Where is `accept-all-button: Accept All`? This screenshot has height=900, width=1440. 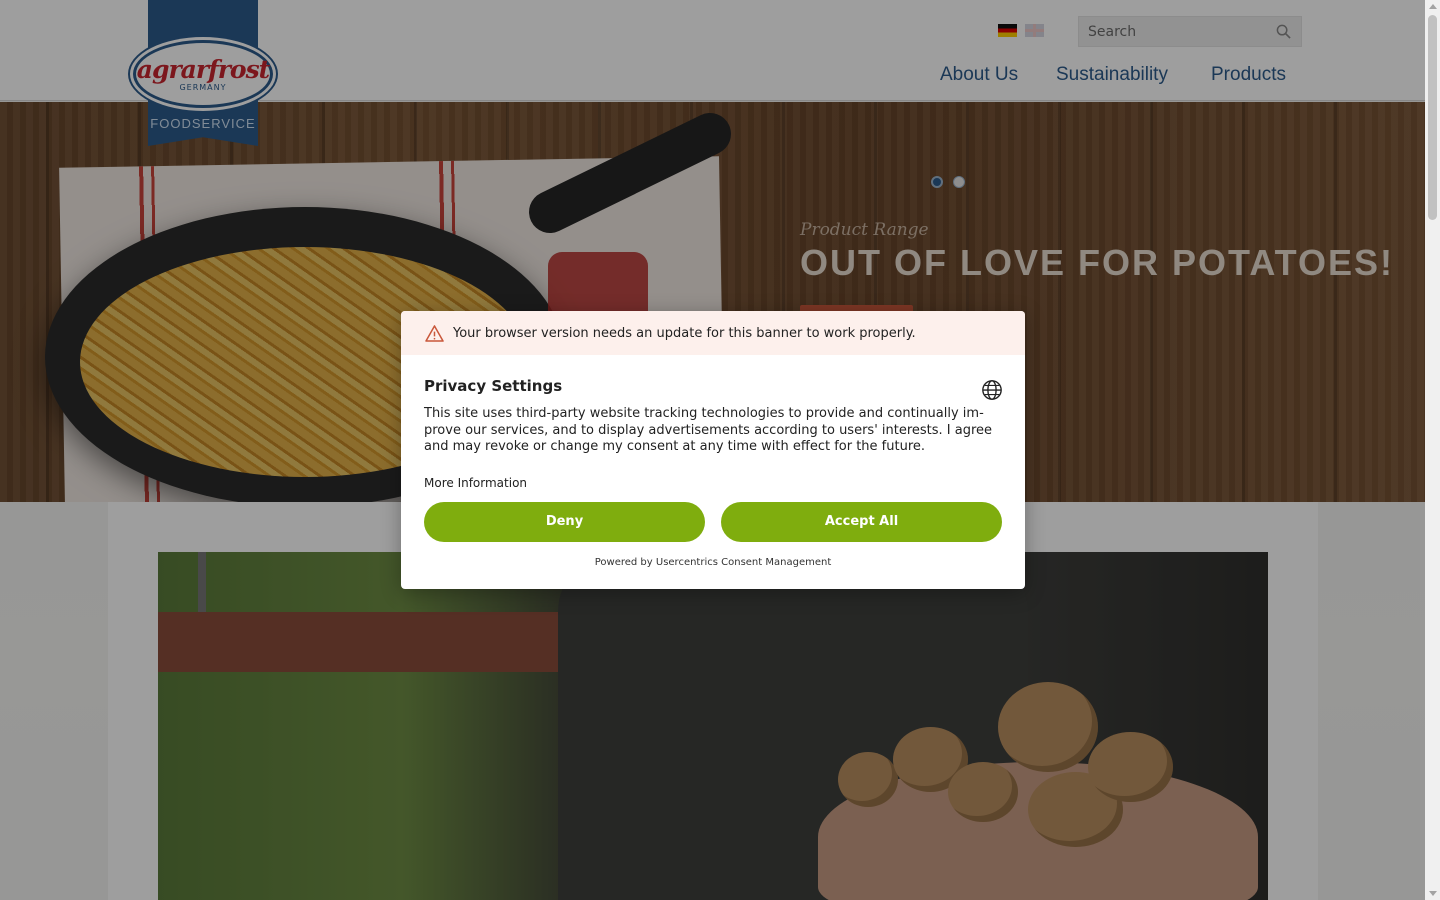
accept-all-button: Accept All is located at coordinates (861, 521).